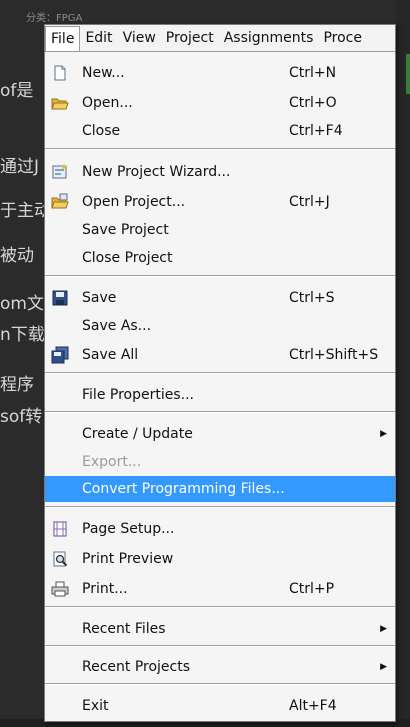 The width and height of the screenshot is (410, 727). What do you see at coordinates (408, 74) in the screenshot?
I see `side-marker` at bounding box center [408, 74].